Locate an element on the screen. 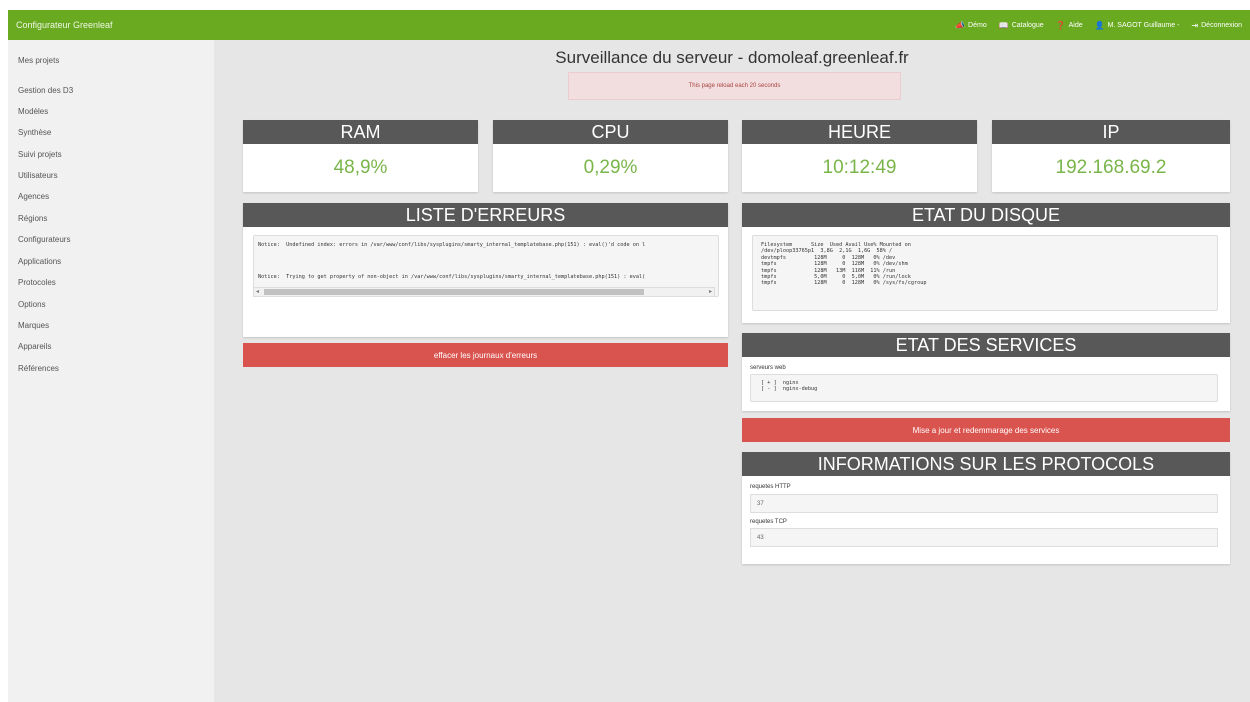 This screenshot has height=702, width=1250. nav-logout: ⇥ Déconnexion is located at coordinates (1216, 25).